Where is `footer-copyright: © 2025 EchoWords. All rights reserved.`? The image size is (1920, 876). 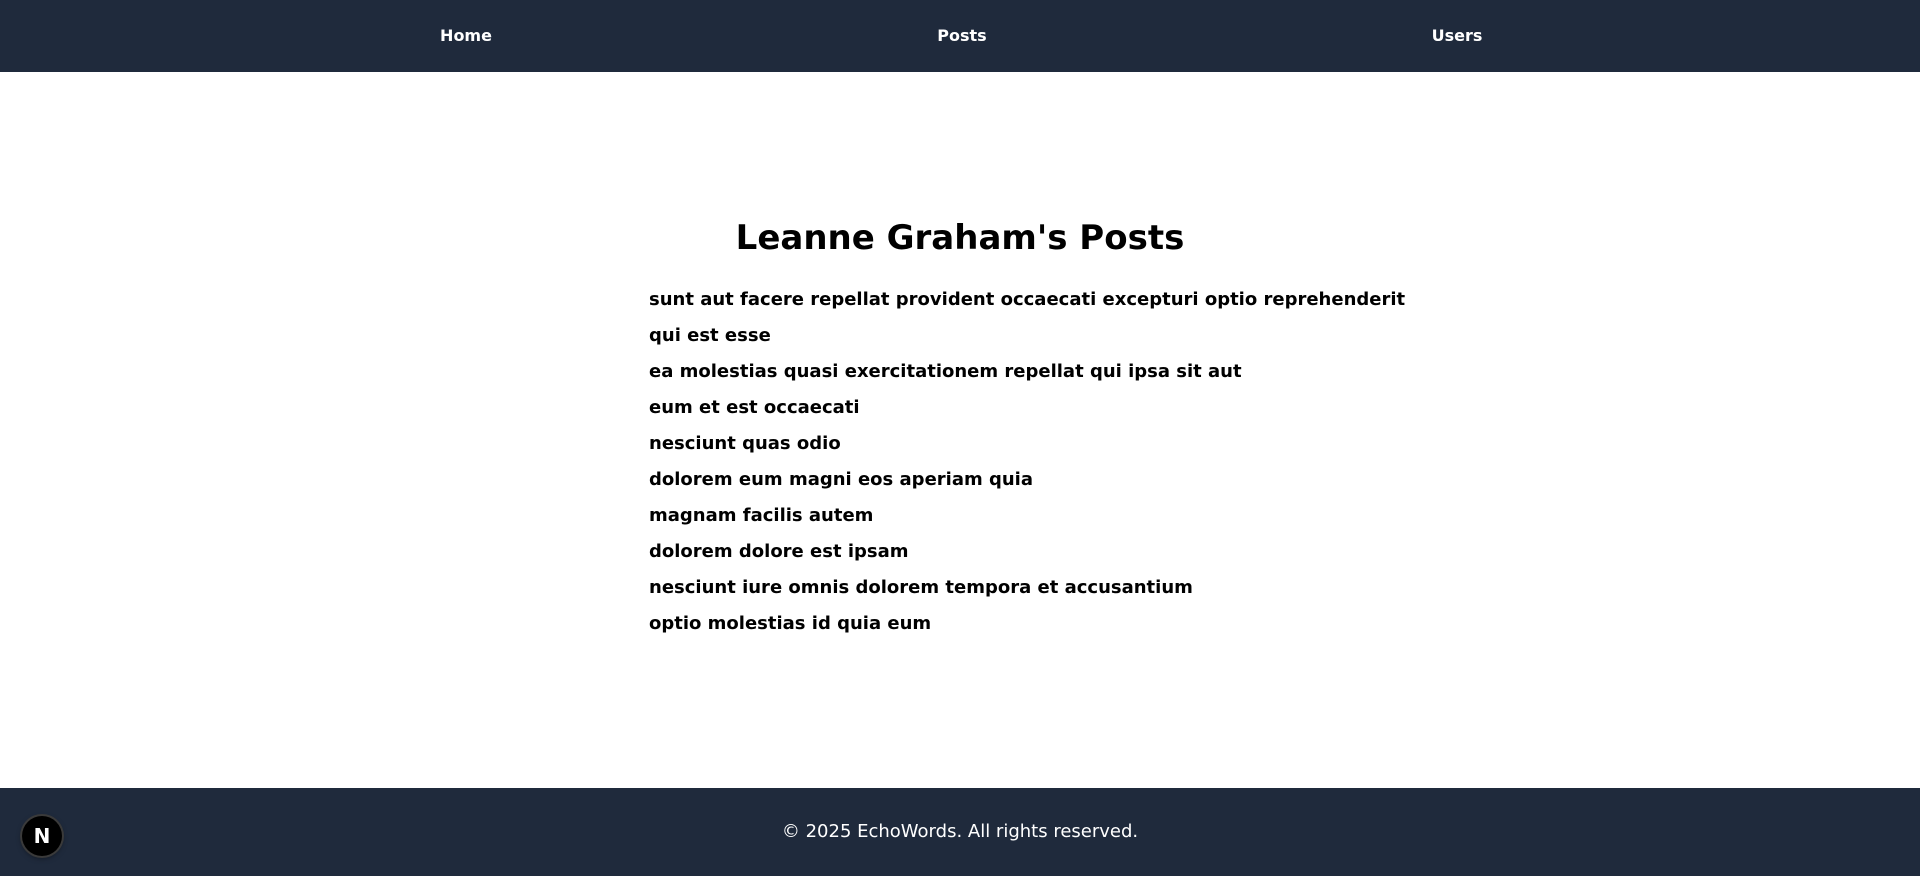
footer-copyright: © 2025 EchoWords. All rights reserved. is located at coordinates (960, 831).